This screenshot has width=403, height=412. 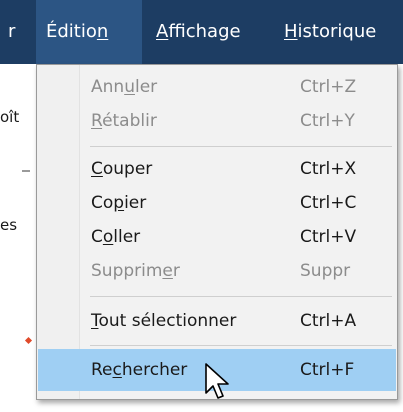 What do you see at coordinates (10, 117) in the screenshot?
I see `background-text: oît` at bounding box center [10, 117].